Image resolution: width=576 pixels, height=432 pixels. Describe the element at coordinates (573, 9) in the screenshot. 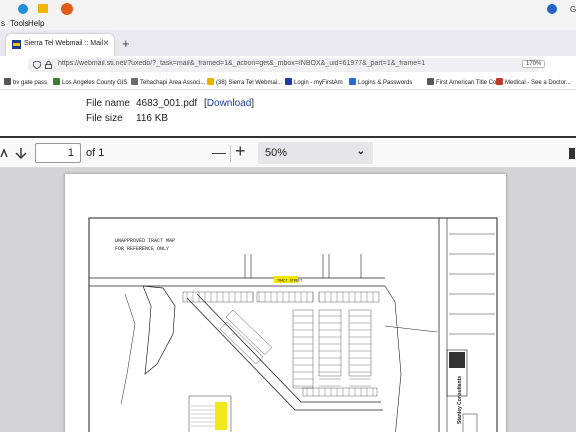

I see `svg-text: G` at that location.